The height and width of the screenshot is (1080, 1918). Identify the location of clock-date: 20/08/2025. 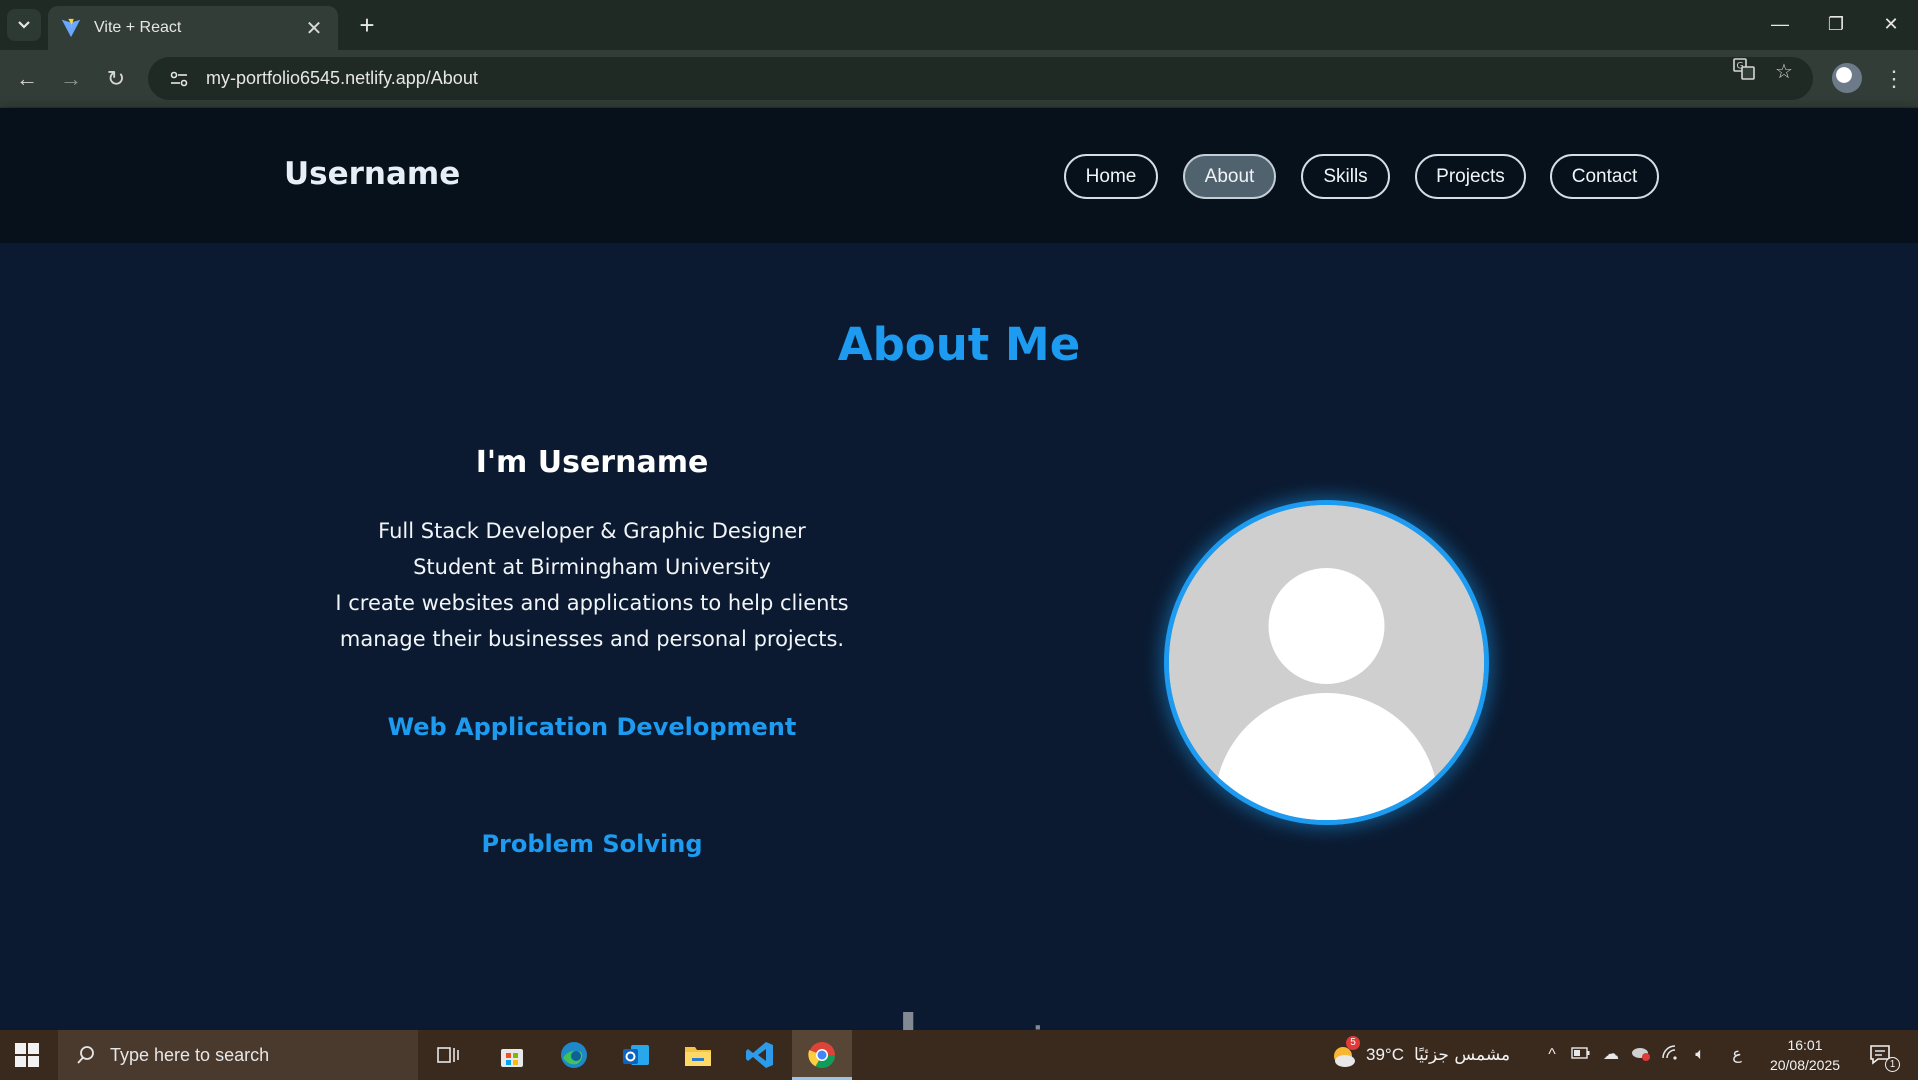
(1805, 1065).